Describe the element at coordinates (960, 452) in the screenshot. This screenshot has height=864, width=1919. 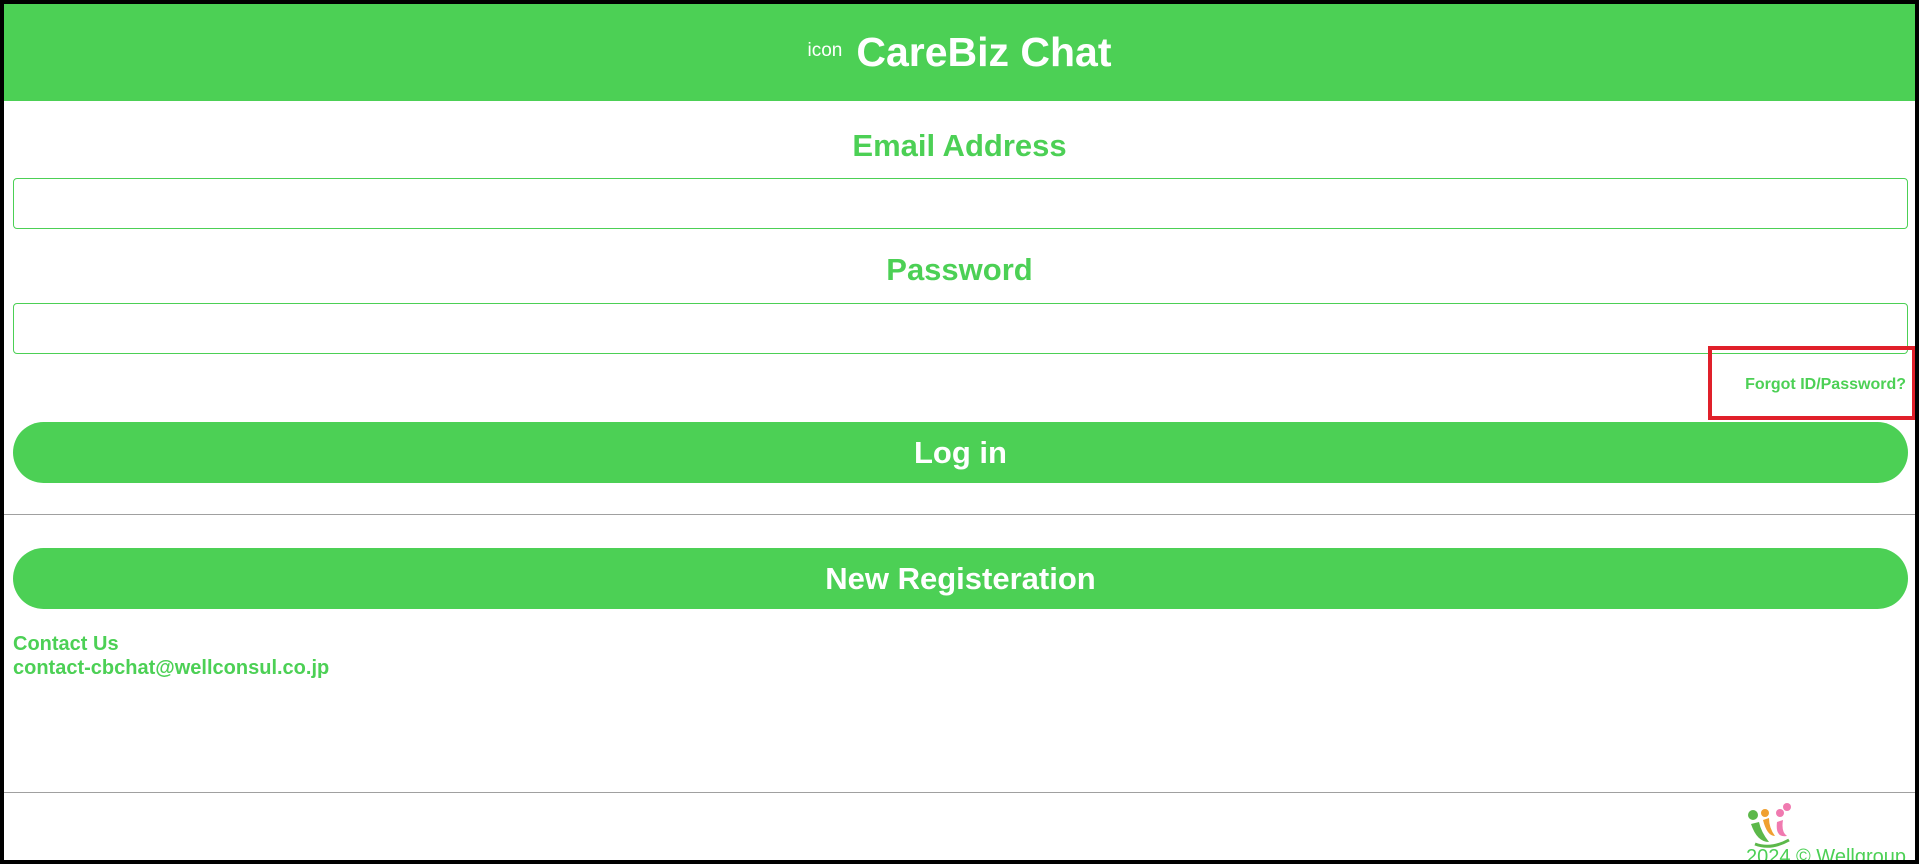
I see `login-button: Log in` at that location.